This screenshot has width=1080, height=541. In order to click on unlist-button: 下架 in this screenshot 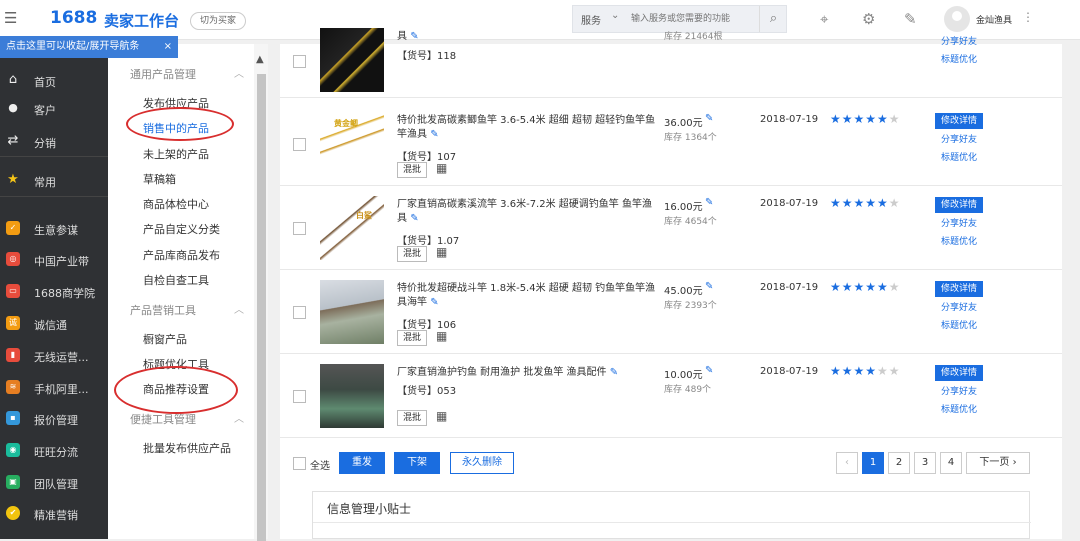, I will do `click(417, 463)`.